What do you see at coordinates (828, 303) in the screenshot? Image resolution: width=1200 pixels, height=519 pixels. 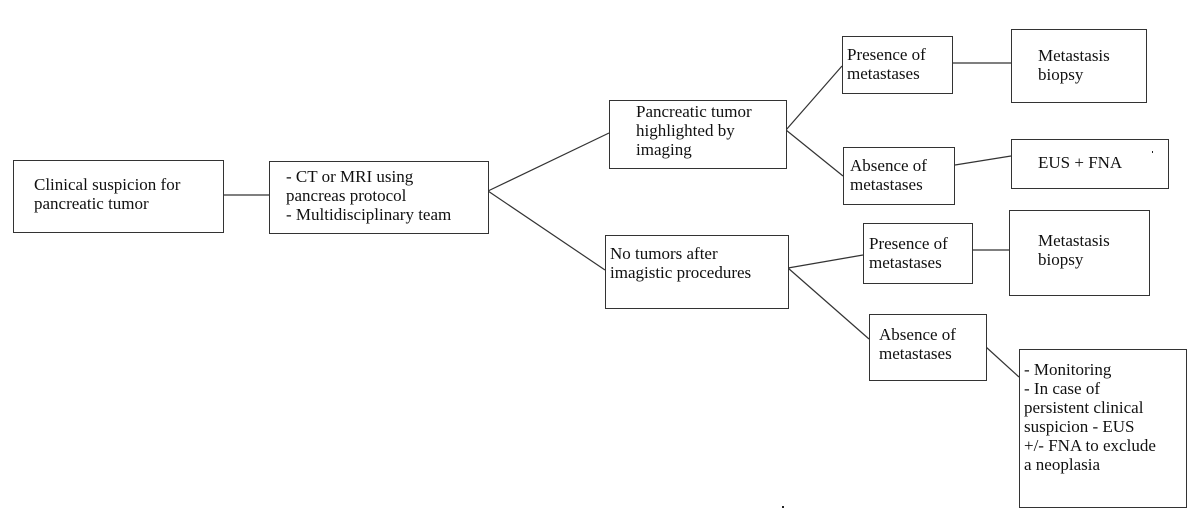 I see `edge-no-tumors-to-absence` at bounding box center [828, 303].